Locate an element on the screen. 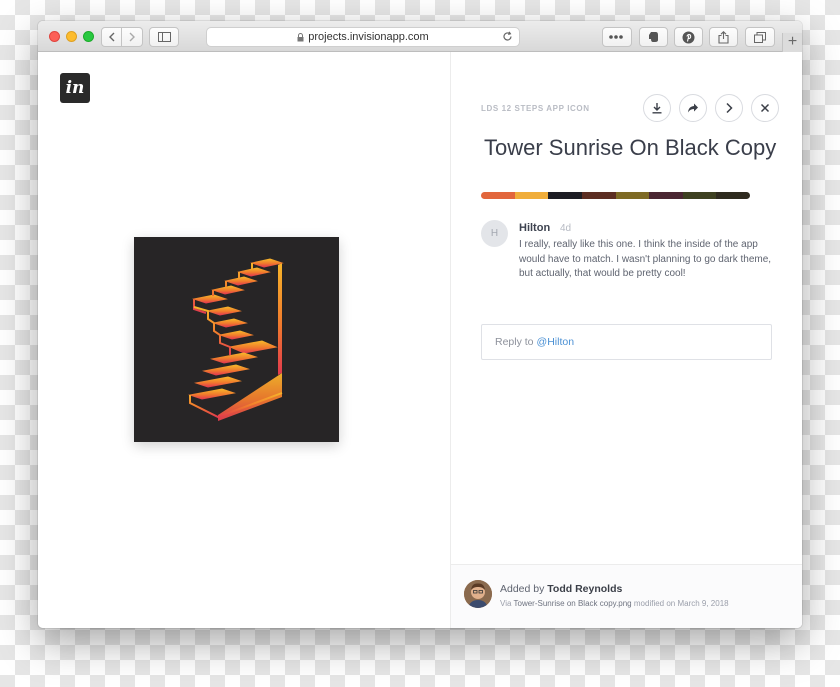  zoom-window-button is located at coordinates (88, 36).